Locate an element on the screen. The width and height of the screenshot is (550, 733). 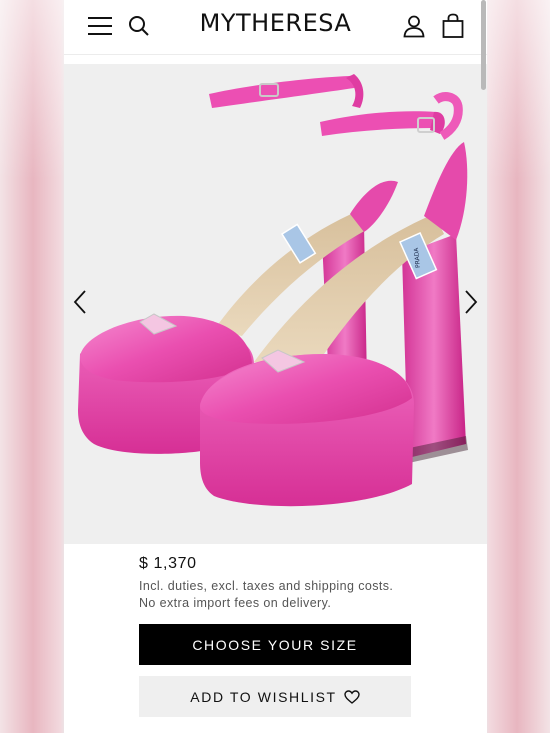
next-image-button is located at coordinates (471, 304).